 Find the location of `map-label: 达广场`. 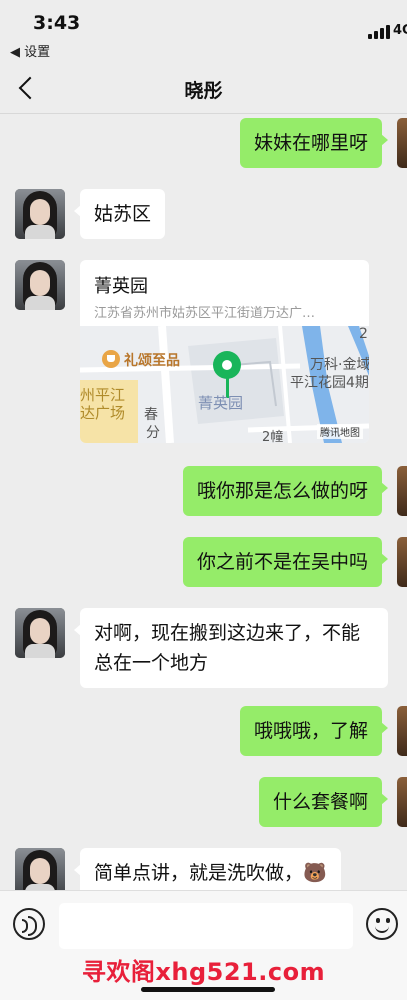

map-label: 达广场 is located at coordinates (103, 413).